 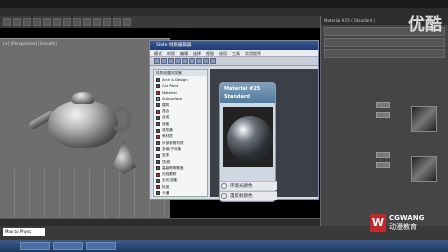 I want to click on editor-menu-bar: 模式 材质 编辑 选择 视图 选项 工具 实用程序, so click(x=234, y=53).